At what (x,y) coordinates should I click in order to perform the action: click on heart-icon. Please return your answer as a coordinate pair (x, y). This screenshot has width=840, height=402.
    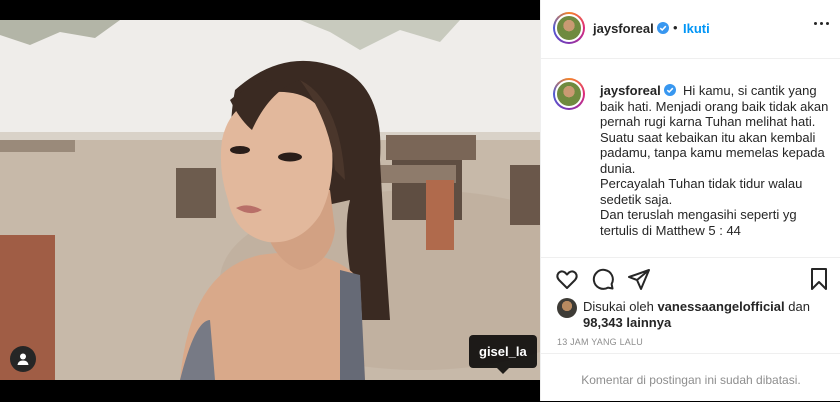
    Looking at the image, I should click on (567, 279).